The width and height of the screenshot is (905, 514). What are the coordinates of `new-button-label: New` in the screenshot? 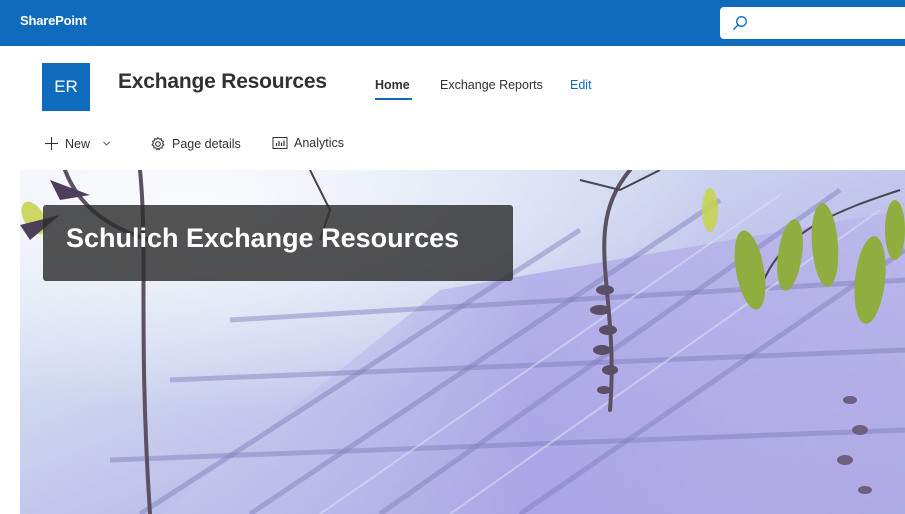 It's located at (78, 143).